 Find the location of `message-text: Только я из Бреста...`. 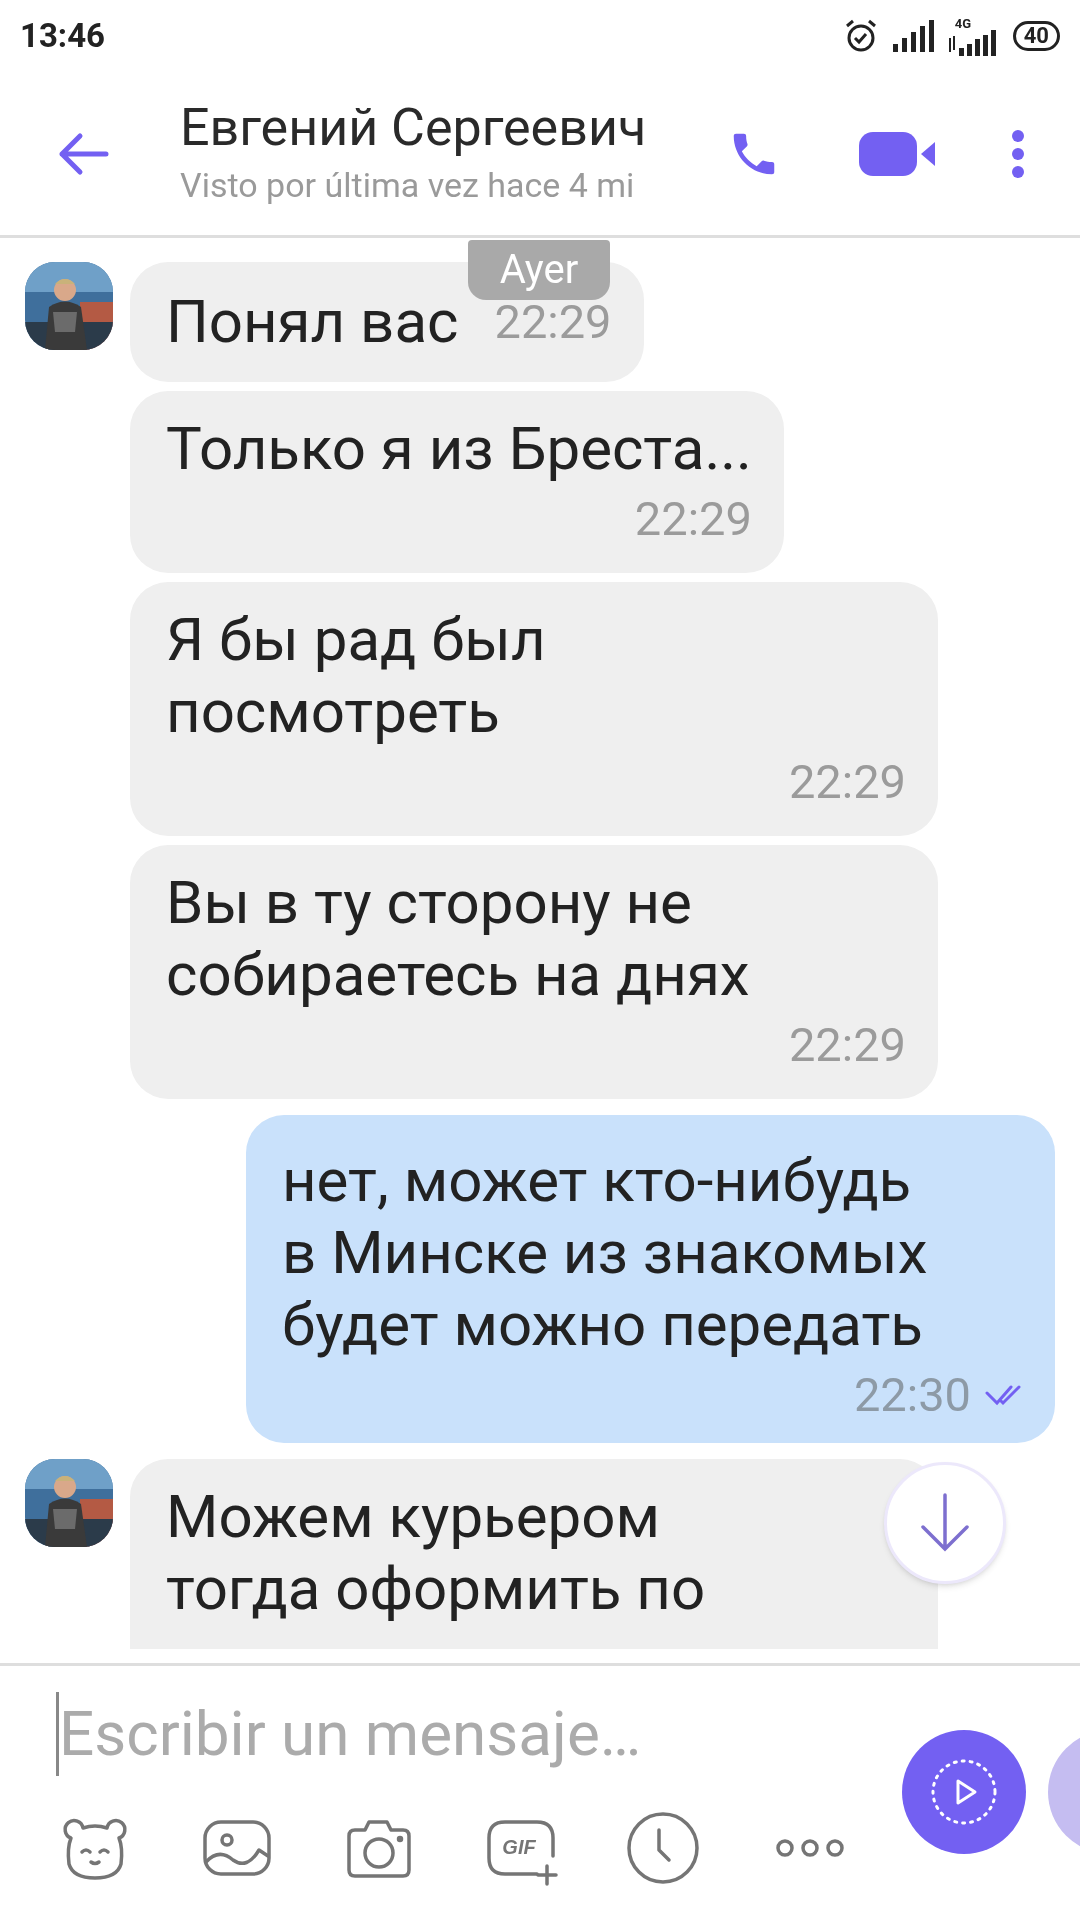

message-text: Только я из Бреста... is located at coordinates (459, 449).